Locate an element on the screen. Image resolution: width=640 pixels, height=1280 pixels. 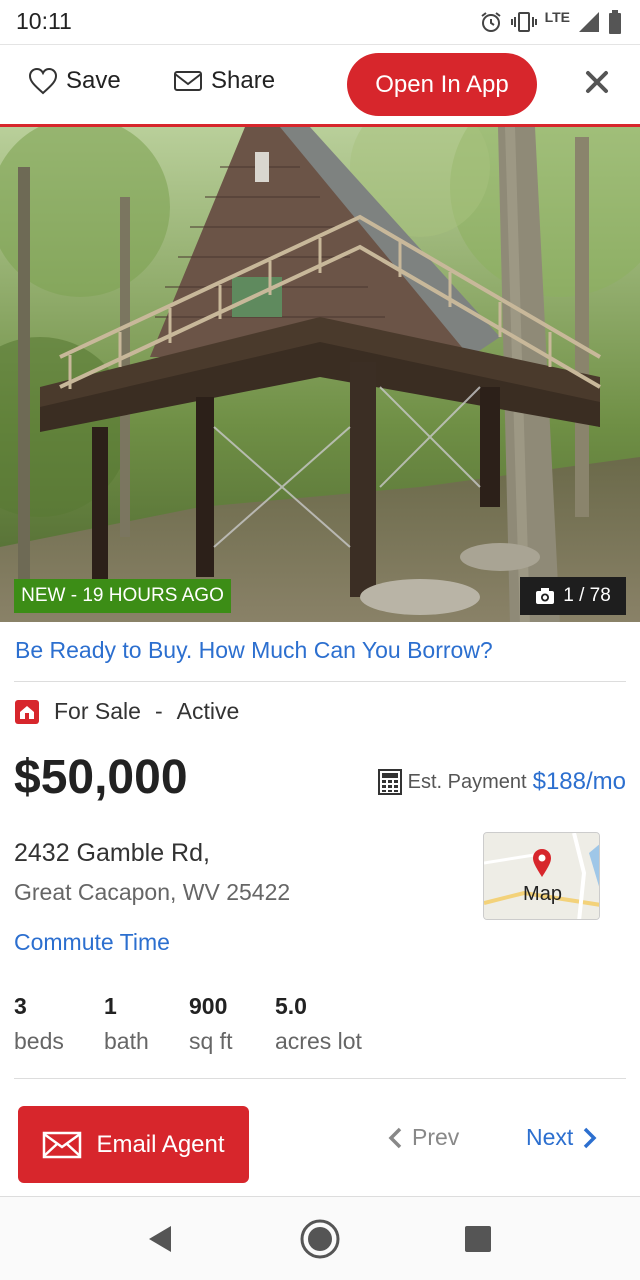
heart-icon is located at coordinates (43, 81).